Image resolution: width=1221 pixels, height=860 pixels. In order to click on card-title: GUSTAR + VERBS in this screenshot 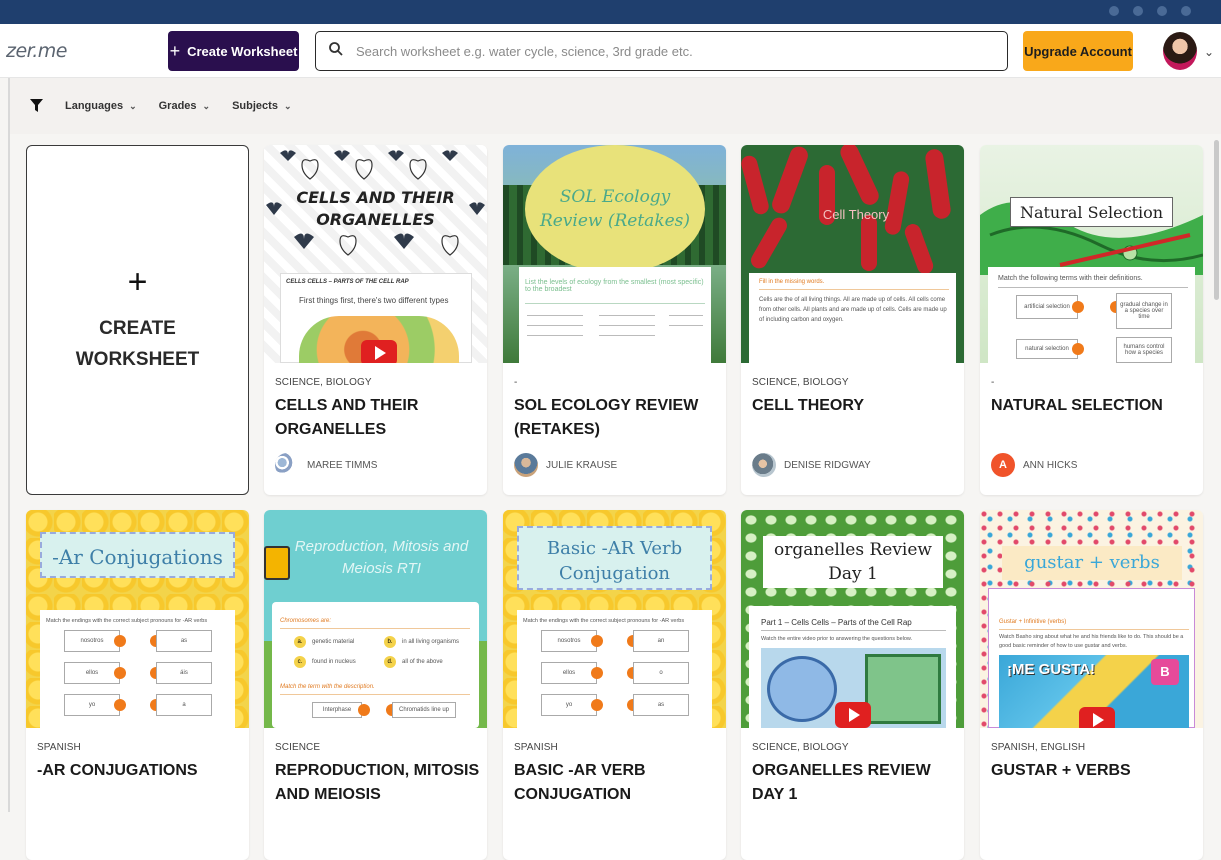, I will do `click(1093, 771)`.